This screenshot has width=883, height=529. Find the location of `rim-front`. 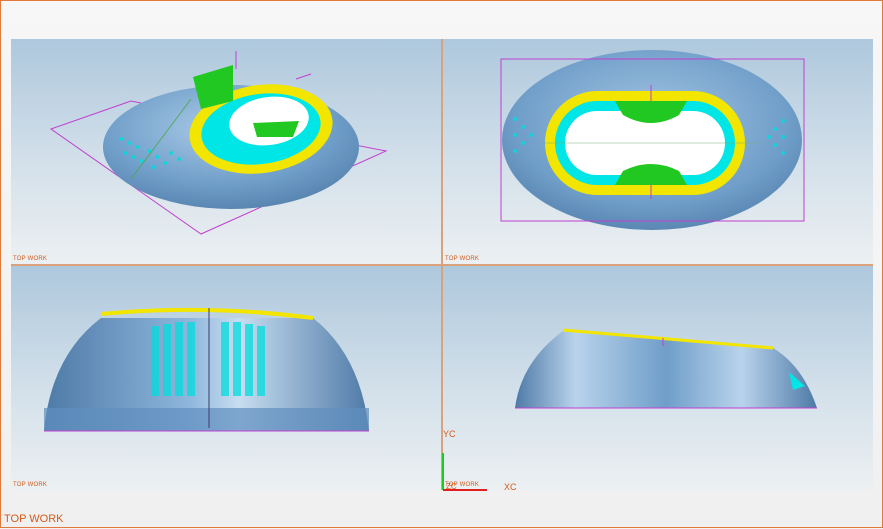

rim-front is located at coordinates (207, 313).